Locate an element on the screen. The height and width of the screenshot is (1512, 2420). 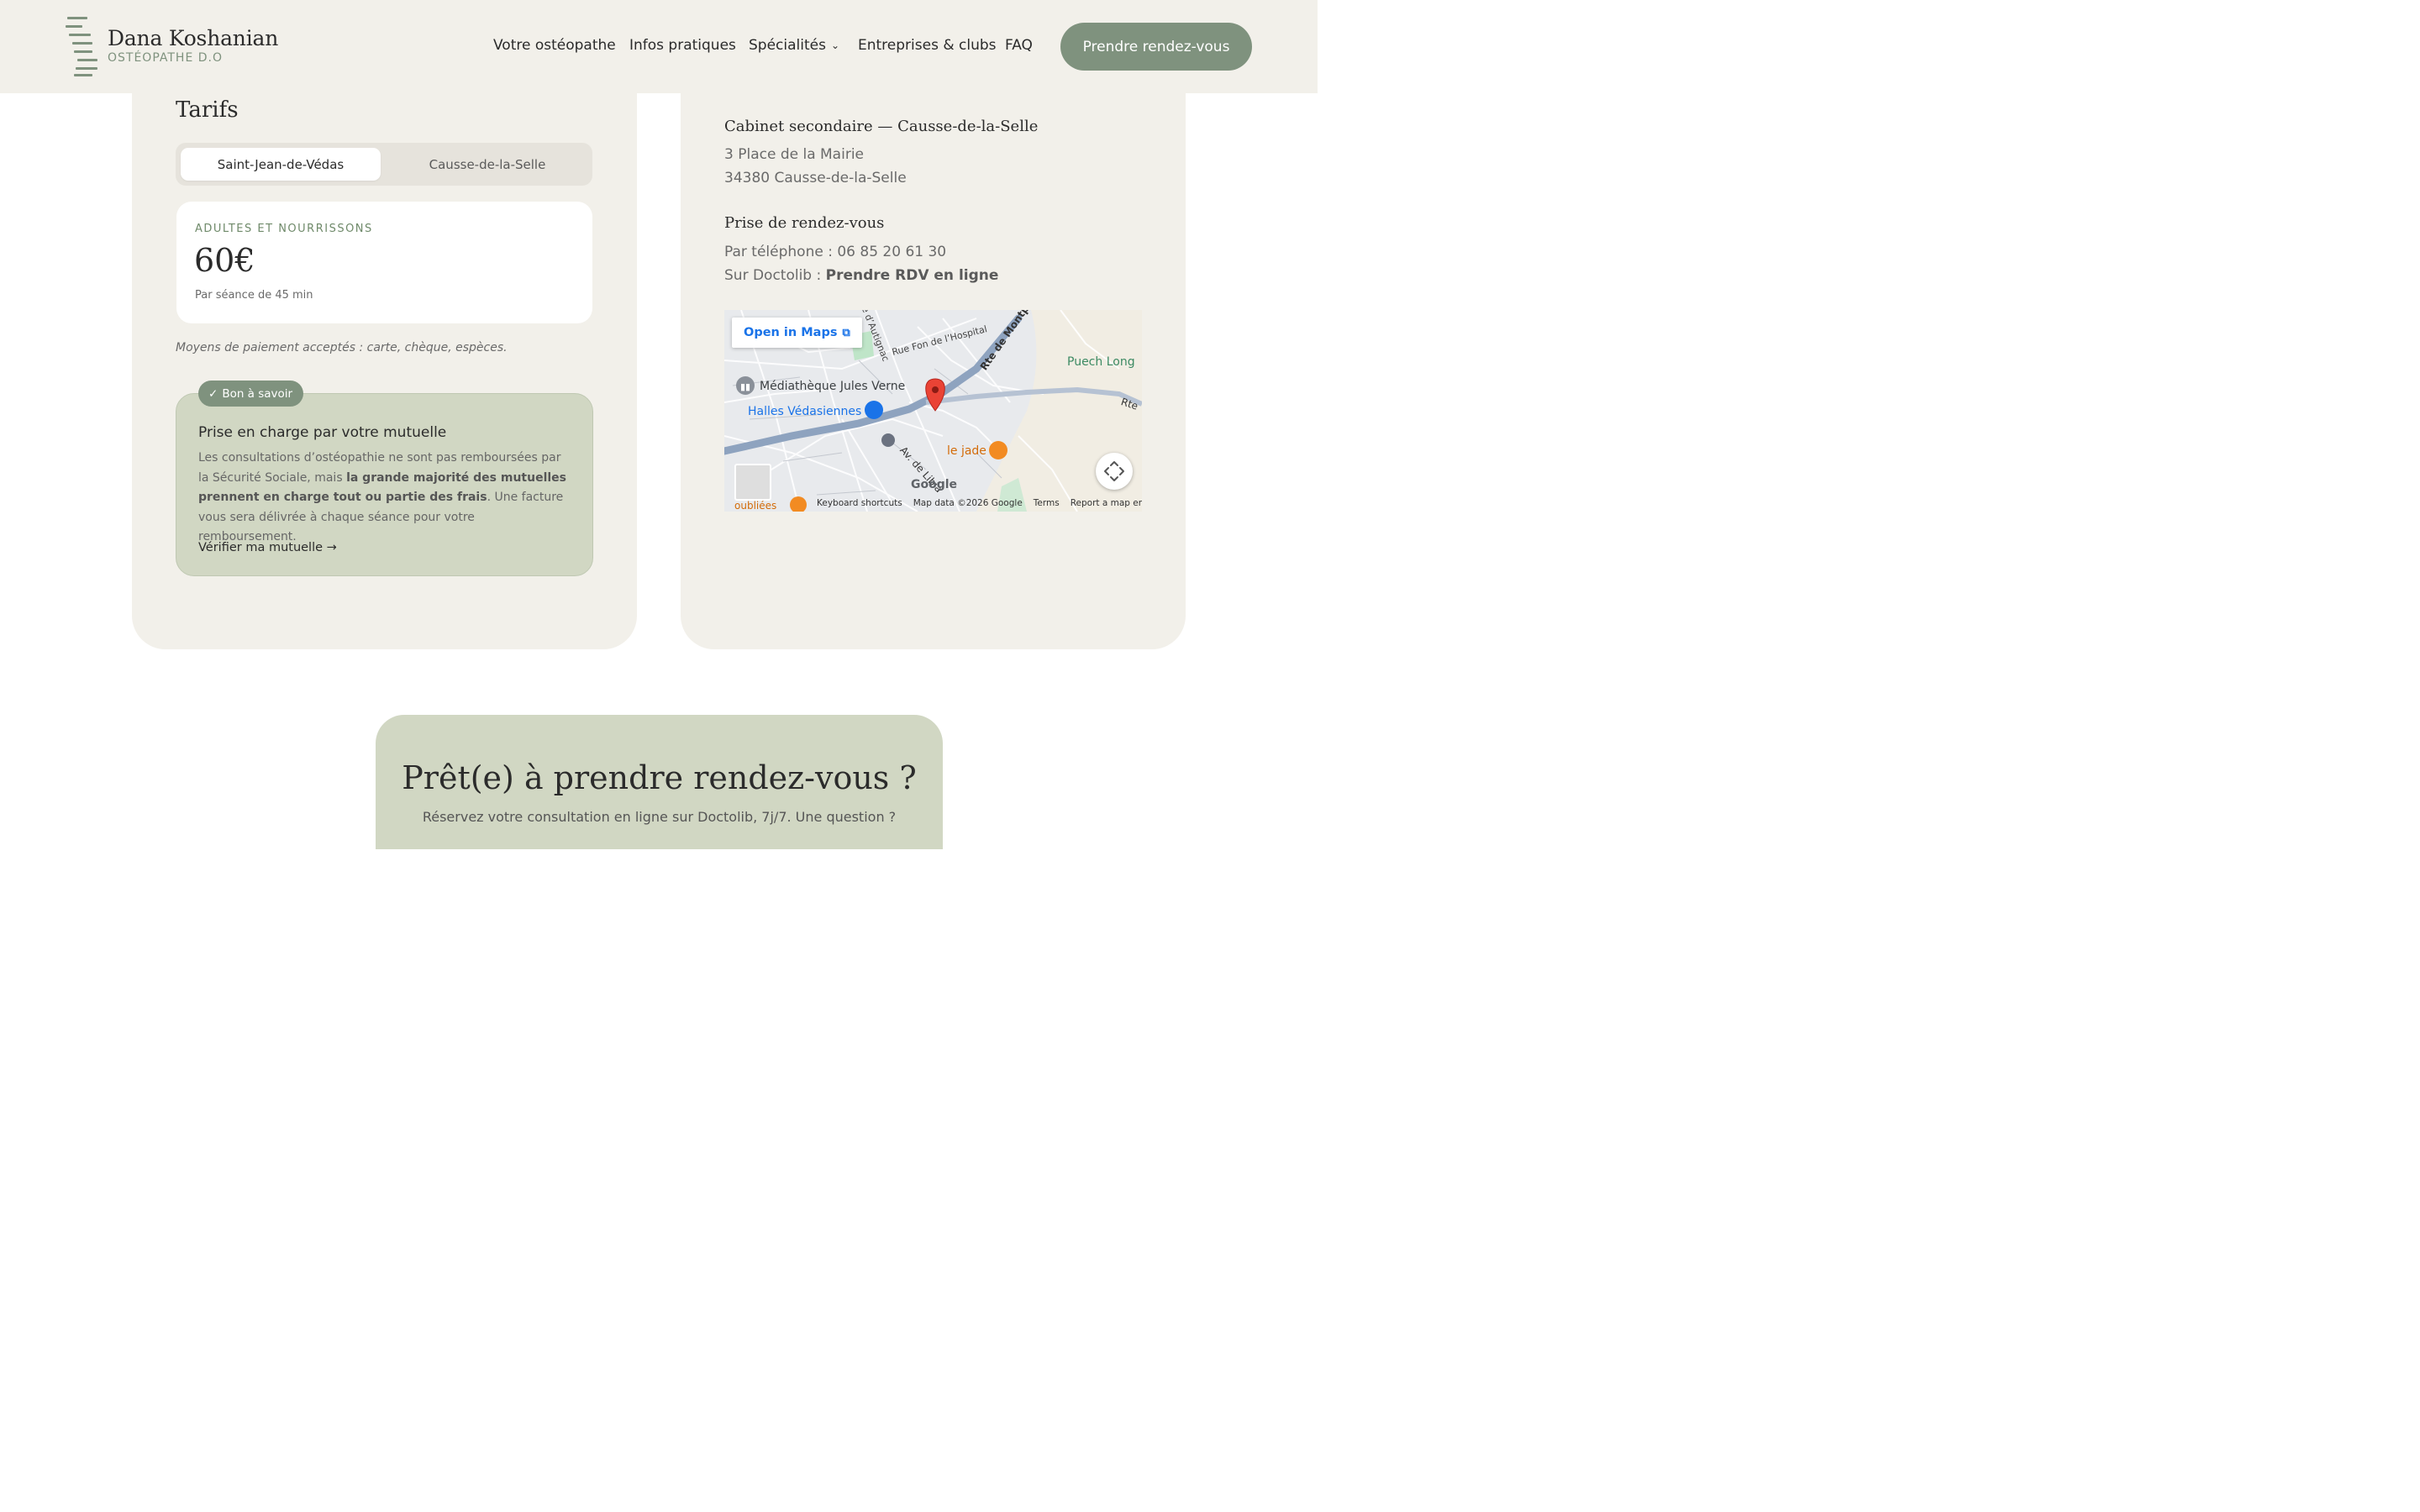
external-link-icon: ⧉ is located at coordinates (846, 332).